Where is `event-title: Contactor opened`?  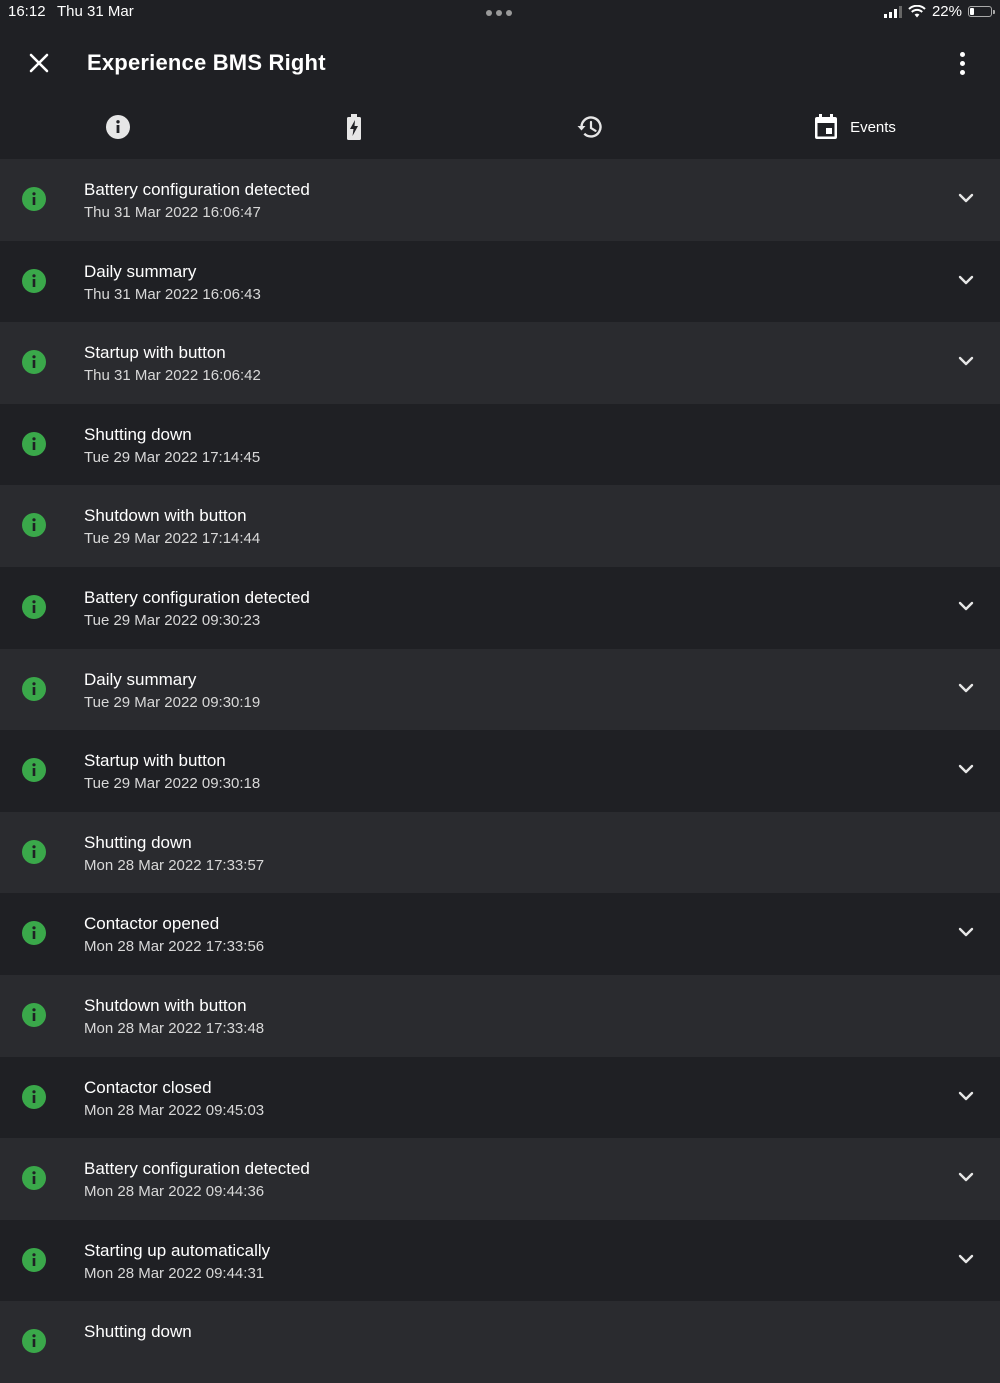 event-title: Contactor opened is located at coordinates (152, 924).